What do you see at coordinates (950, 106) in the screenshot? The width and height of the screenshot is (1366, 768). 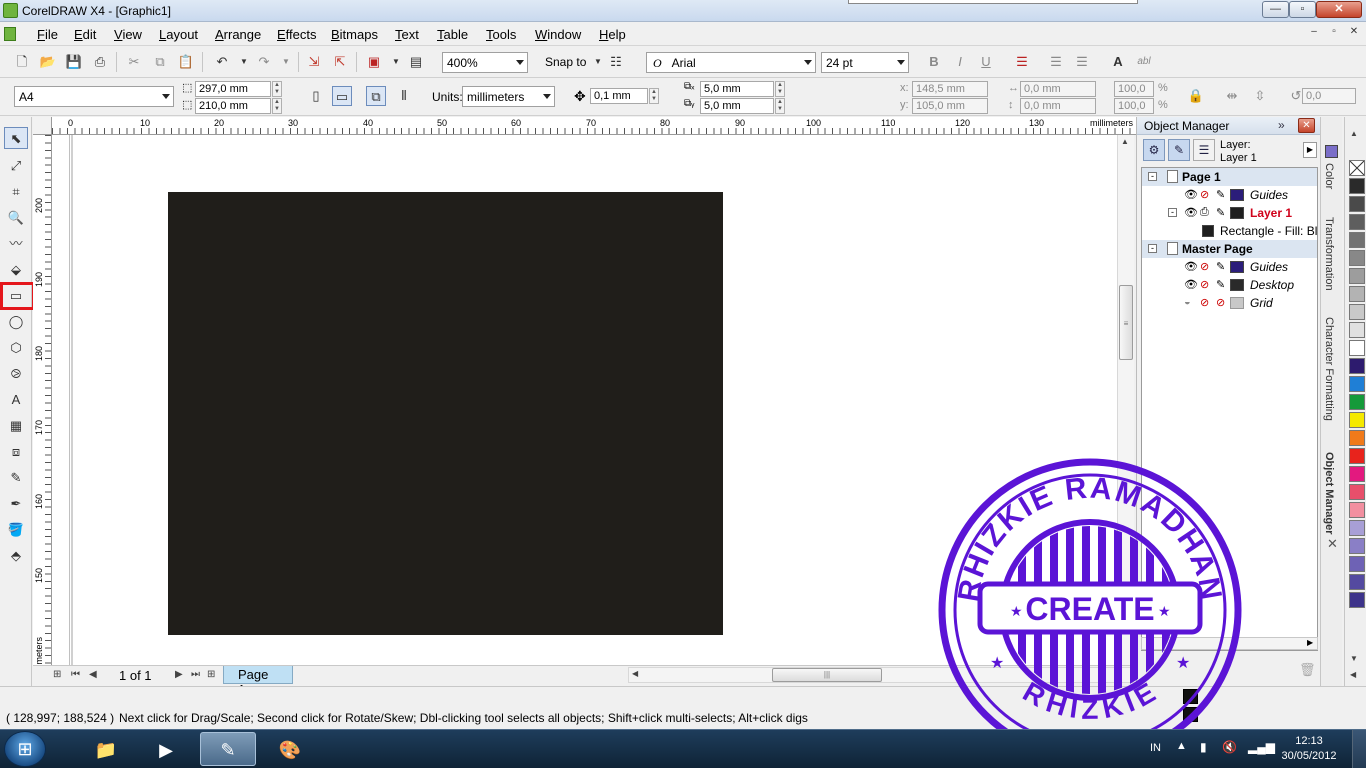 I see `position-y-field: 105,0 mm` at bounding box center [950, 106].